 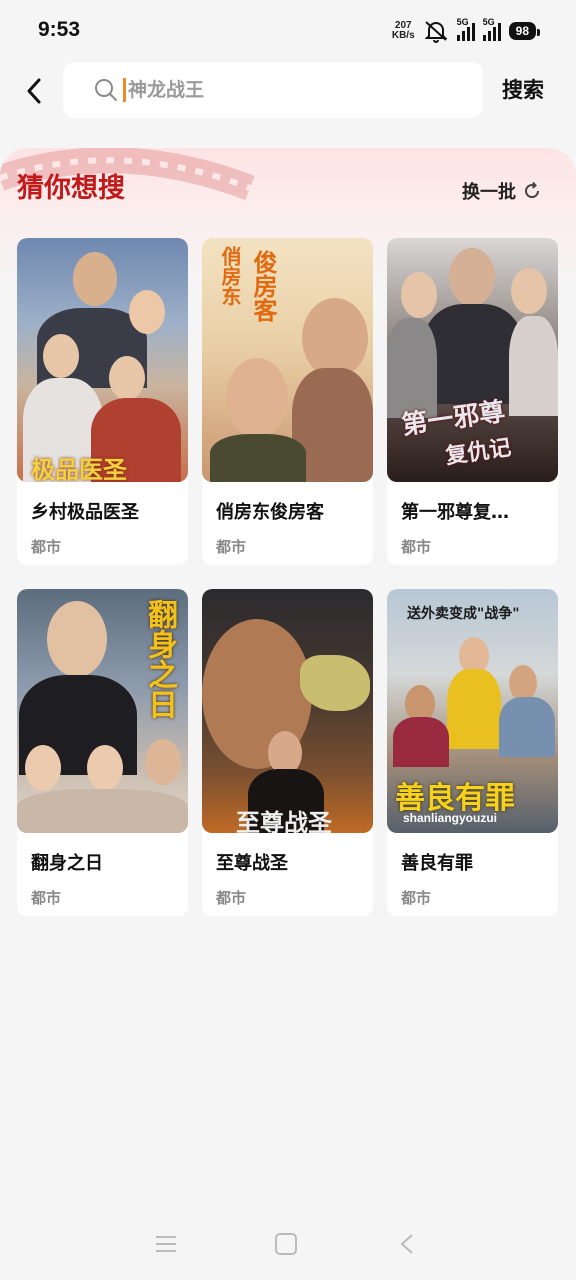 I want to click on drama-poster: 送外卖变成"战争" 善良有罪 shanliangyouzui, so click(x=472, y=711).